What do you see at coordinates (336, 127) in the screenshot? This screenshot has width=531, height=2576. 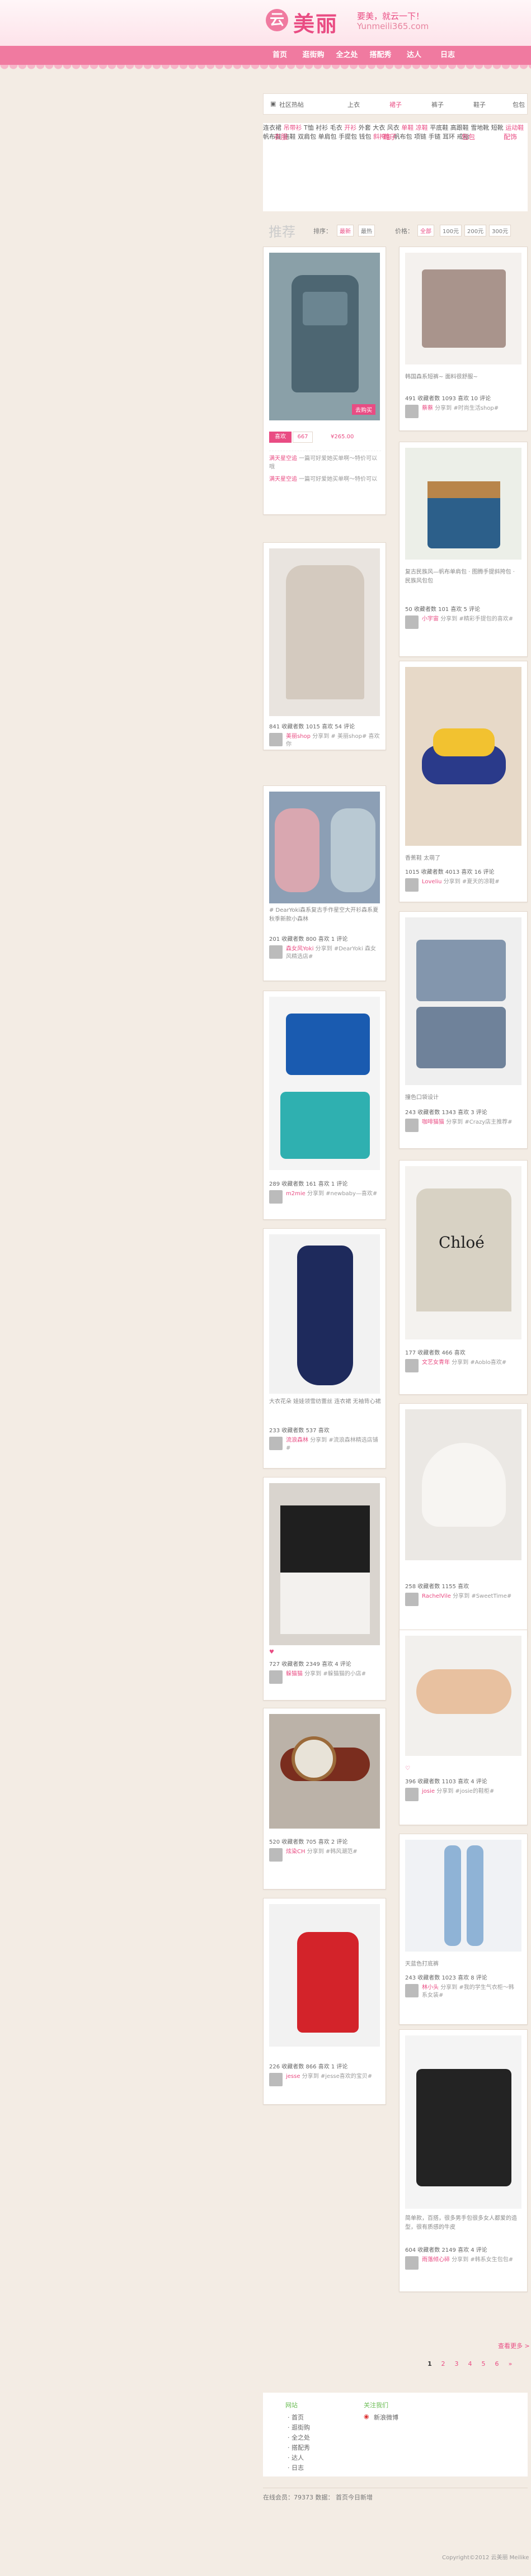 I see `category-link: 毛衣` at bounding box center [336, 127].